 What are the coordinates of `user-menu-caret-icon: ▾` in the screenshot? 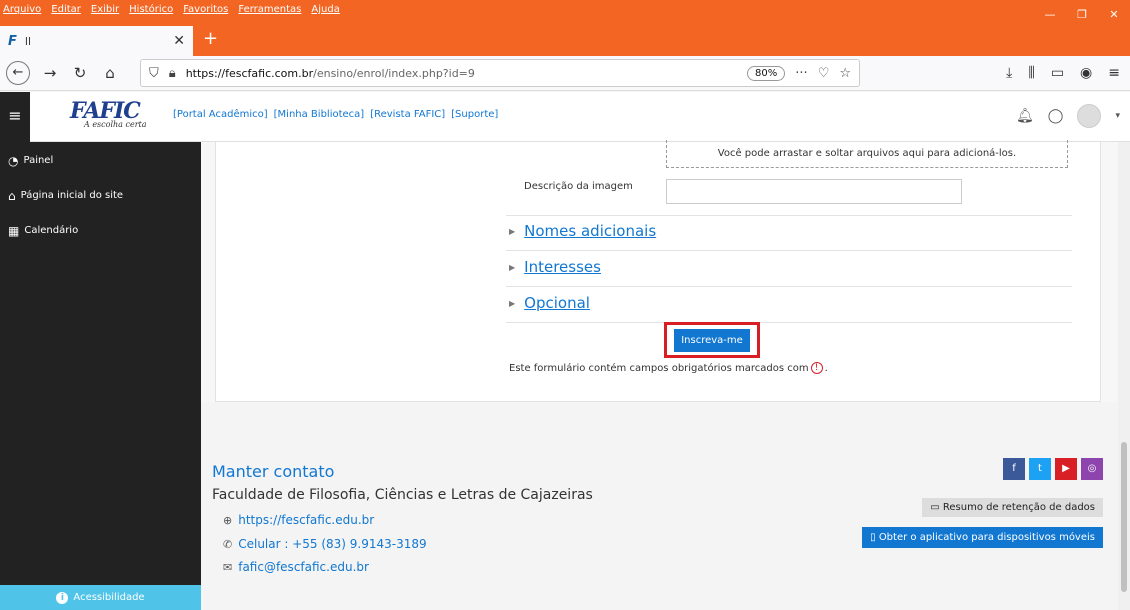 It's located at (1117, 116).